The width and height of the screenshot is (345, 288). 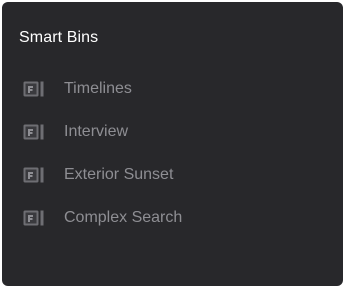 I want to click on smart-bin-label: Timelines, so click(x=98, y=88).